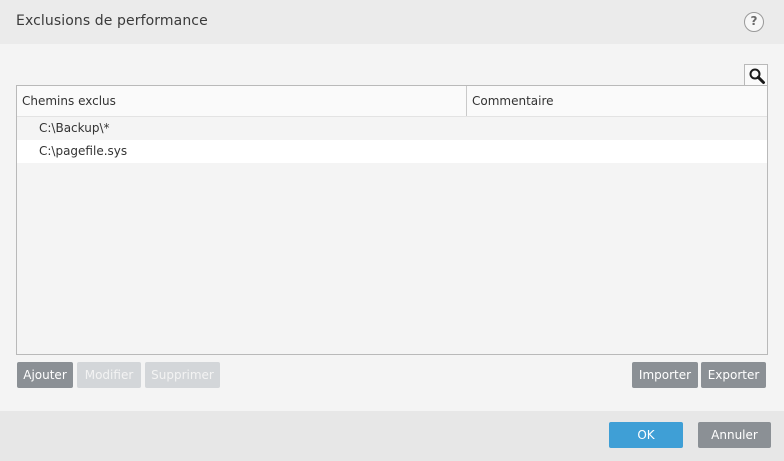 The image size is (784, 461). I want to click on import-button: Importer, so click(665, 375).